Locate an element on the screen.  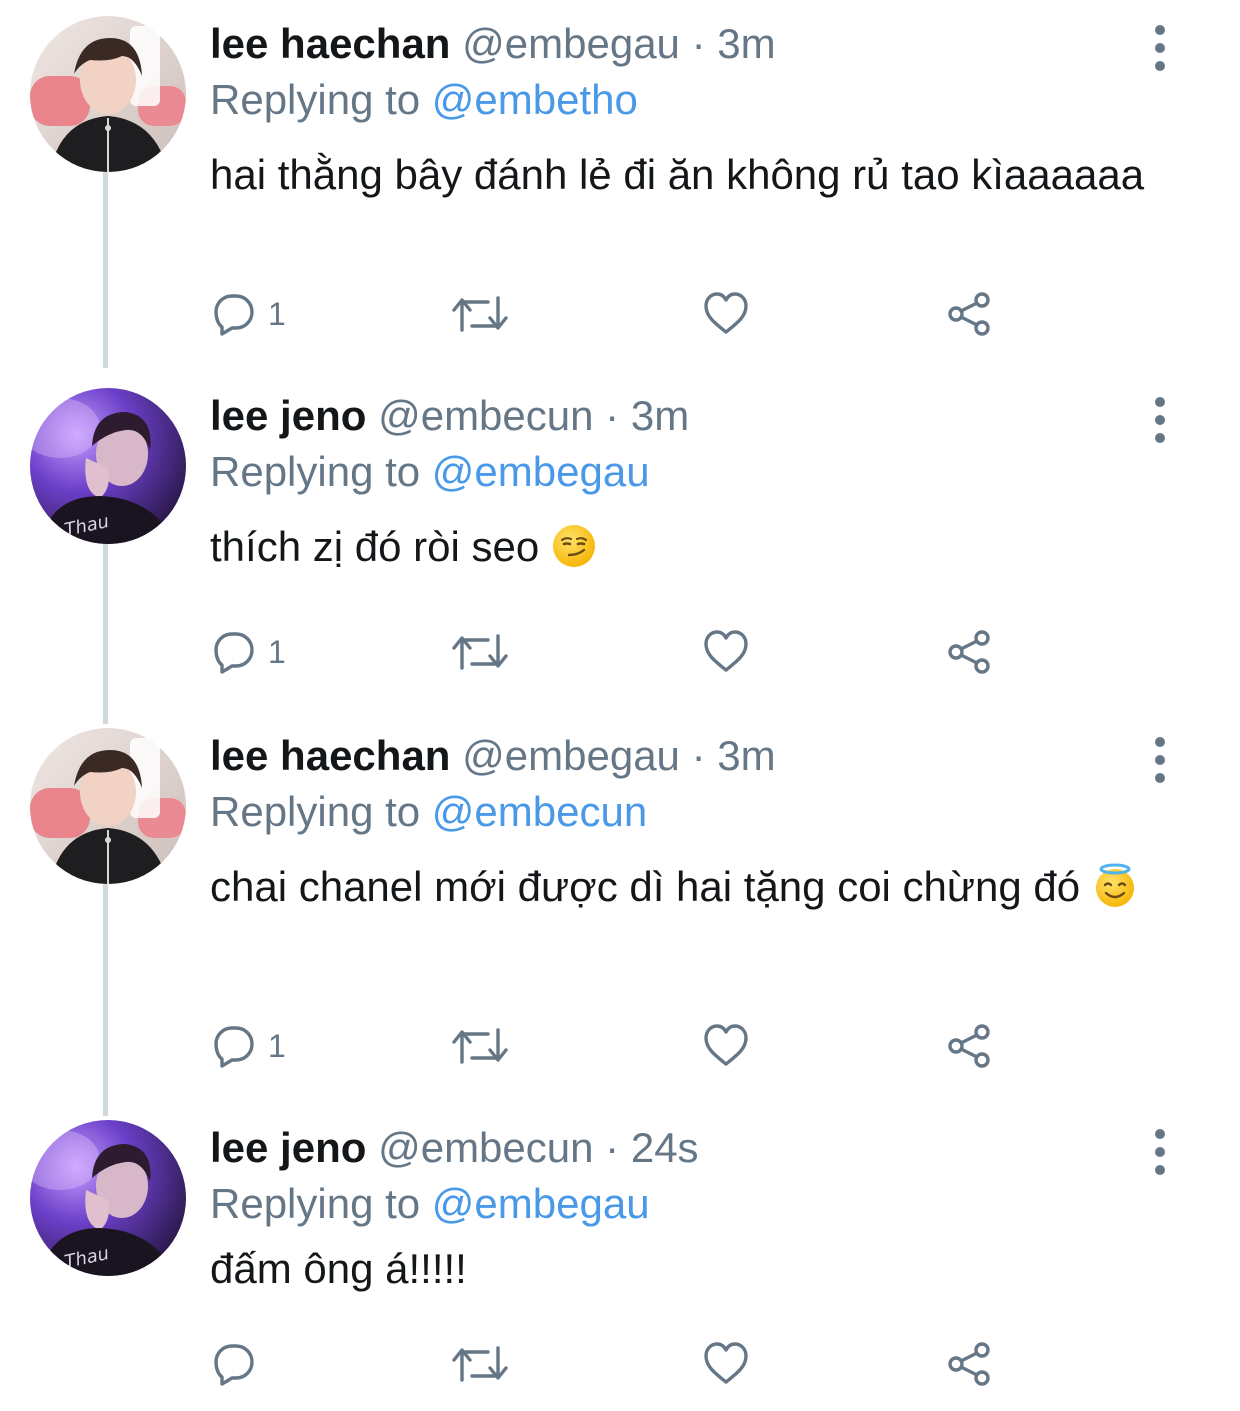
reply-button is located at coordinates (239, 1364).